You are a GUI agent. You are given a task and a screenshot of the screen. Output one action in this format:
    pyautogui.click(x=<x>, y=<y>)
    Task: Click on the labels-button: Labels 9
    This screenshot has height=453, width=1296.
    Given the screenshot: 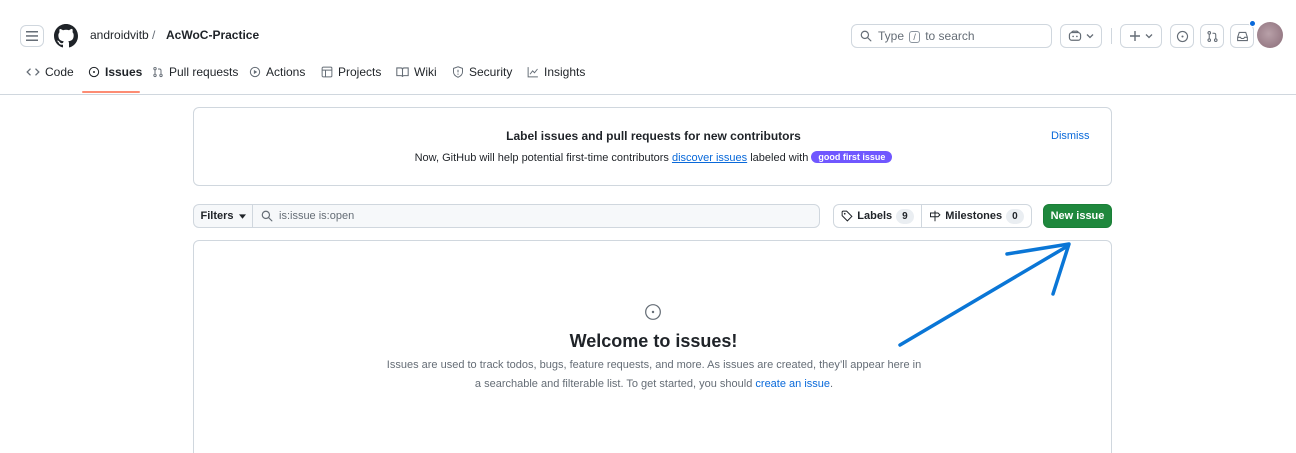 What is the action you would take?
    pyautogui.click(x=877, y=216)
    